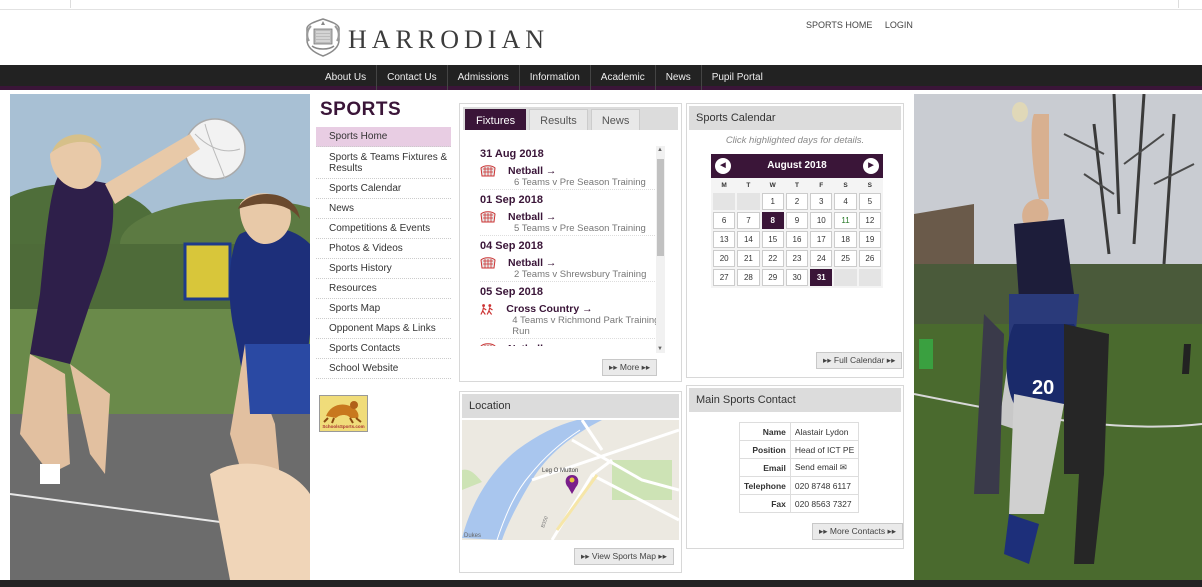  What do you see at coordinates (383, 309) in the screenshot?
I see `sidebar-item-sports-map: Sports Map` at bounding box center [383, 309].